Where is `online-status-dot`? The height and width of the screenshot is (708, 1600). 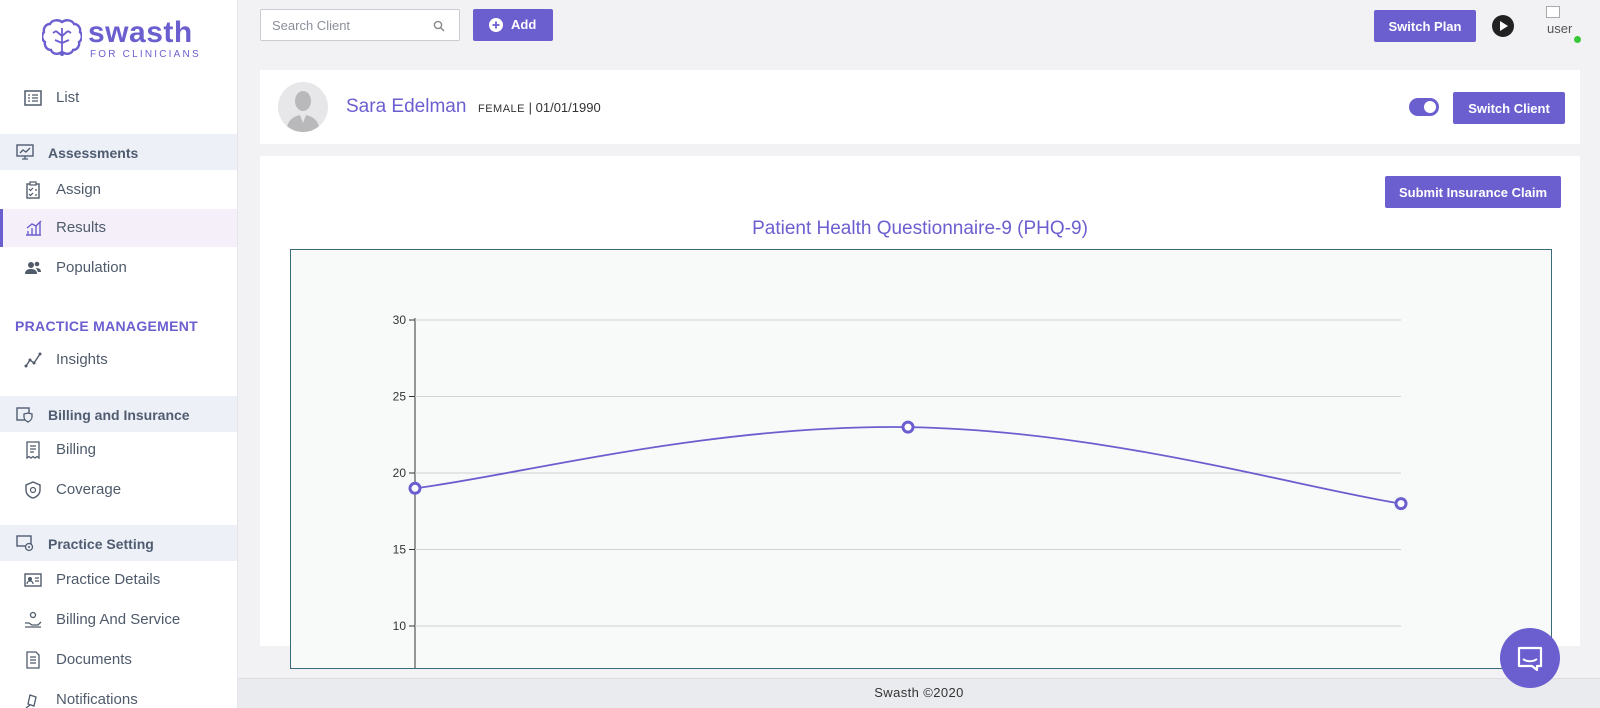 online-status-dot is located at coordinates (1577, 39).